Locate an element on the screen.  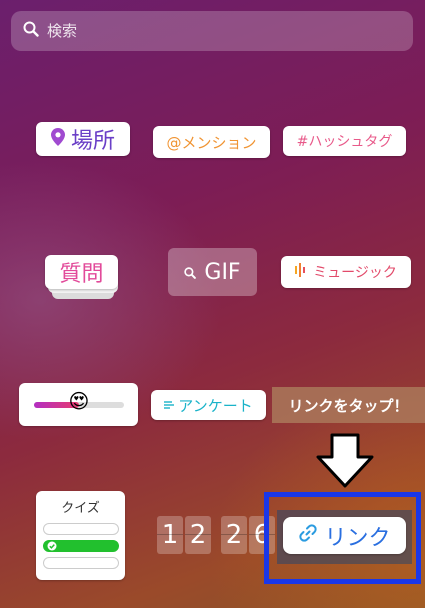
hashtag-sticker-label: #ハッシュタグ is located at coordinates (344, 142).